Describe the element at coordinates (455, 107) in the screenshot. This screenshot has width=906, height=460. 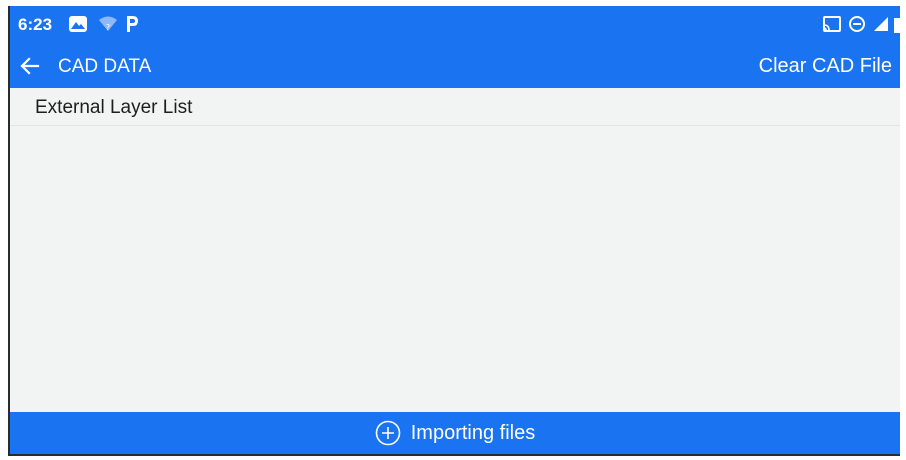
I see `list-header: External Layer List` at that location.